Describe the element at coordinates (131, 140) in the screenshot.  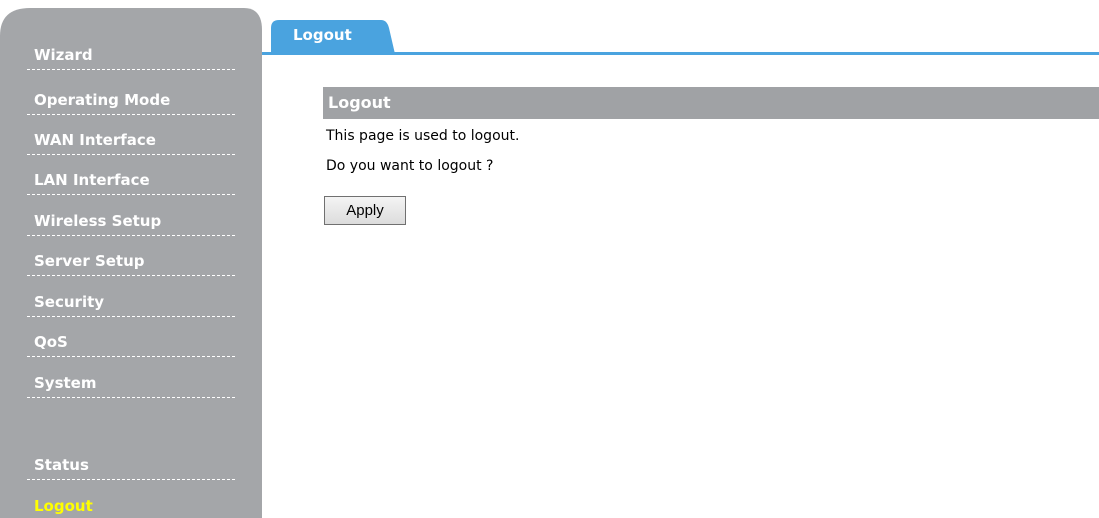
I see `sidebar-item-wan-interface: WAN Interface` at that location.